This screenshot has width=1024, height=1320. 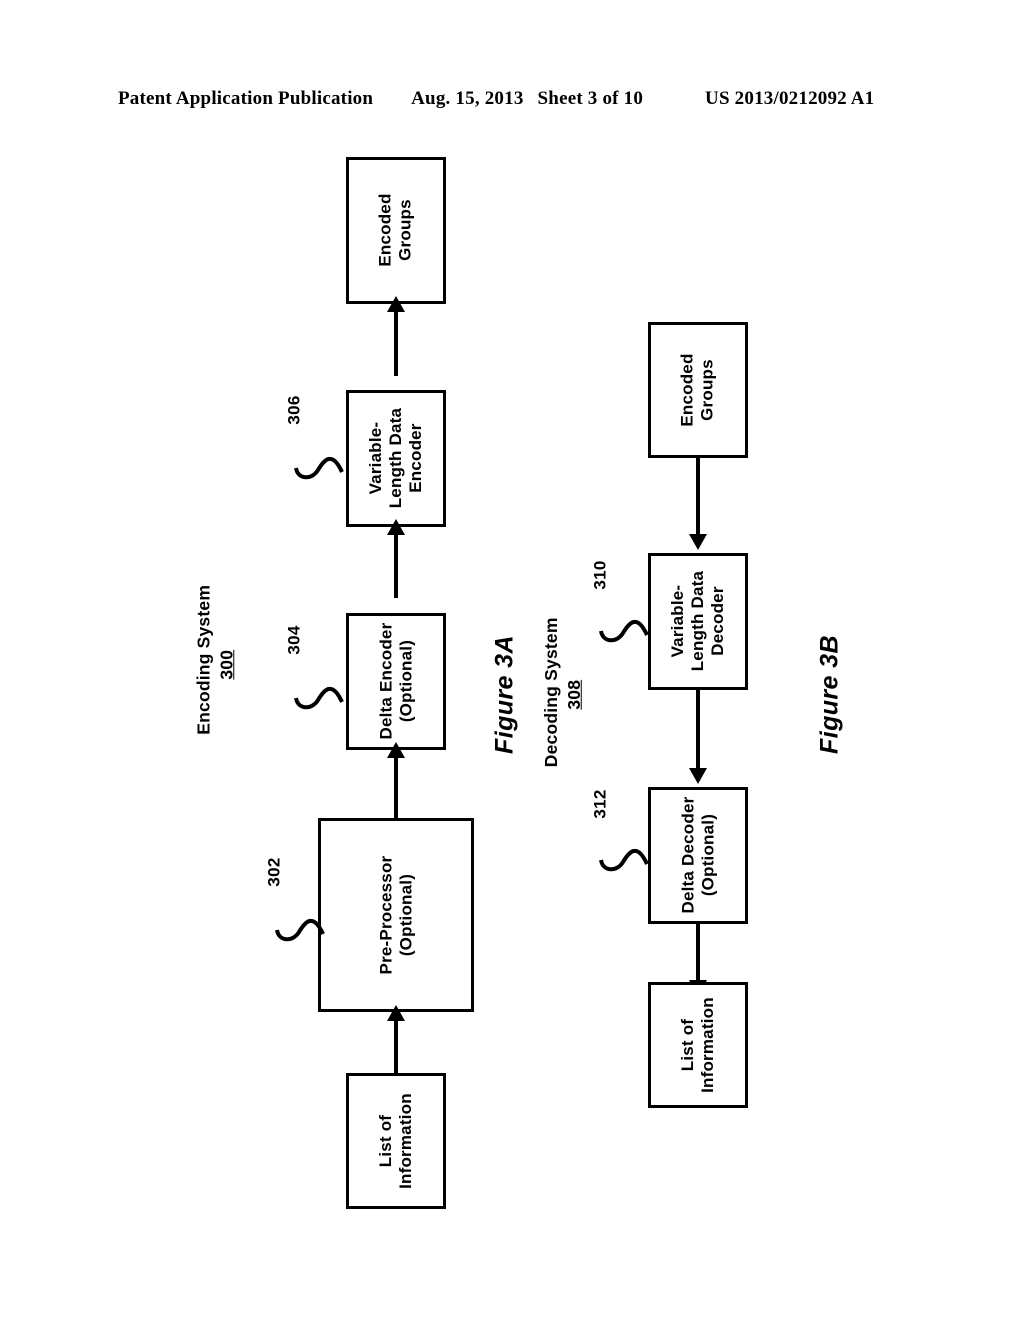 I want to click on figure-3b-caption: Figure 3B, so click(x=829, y=694).